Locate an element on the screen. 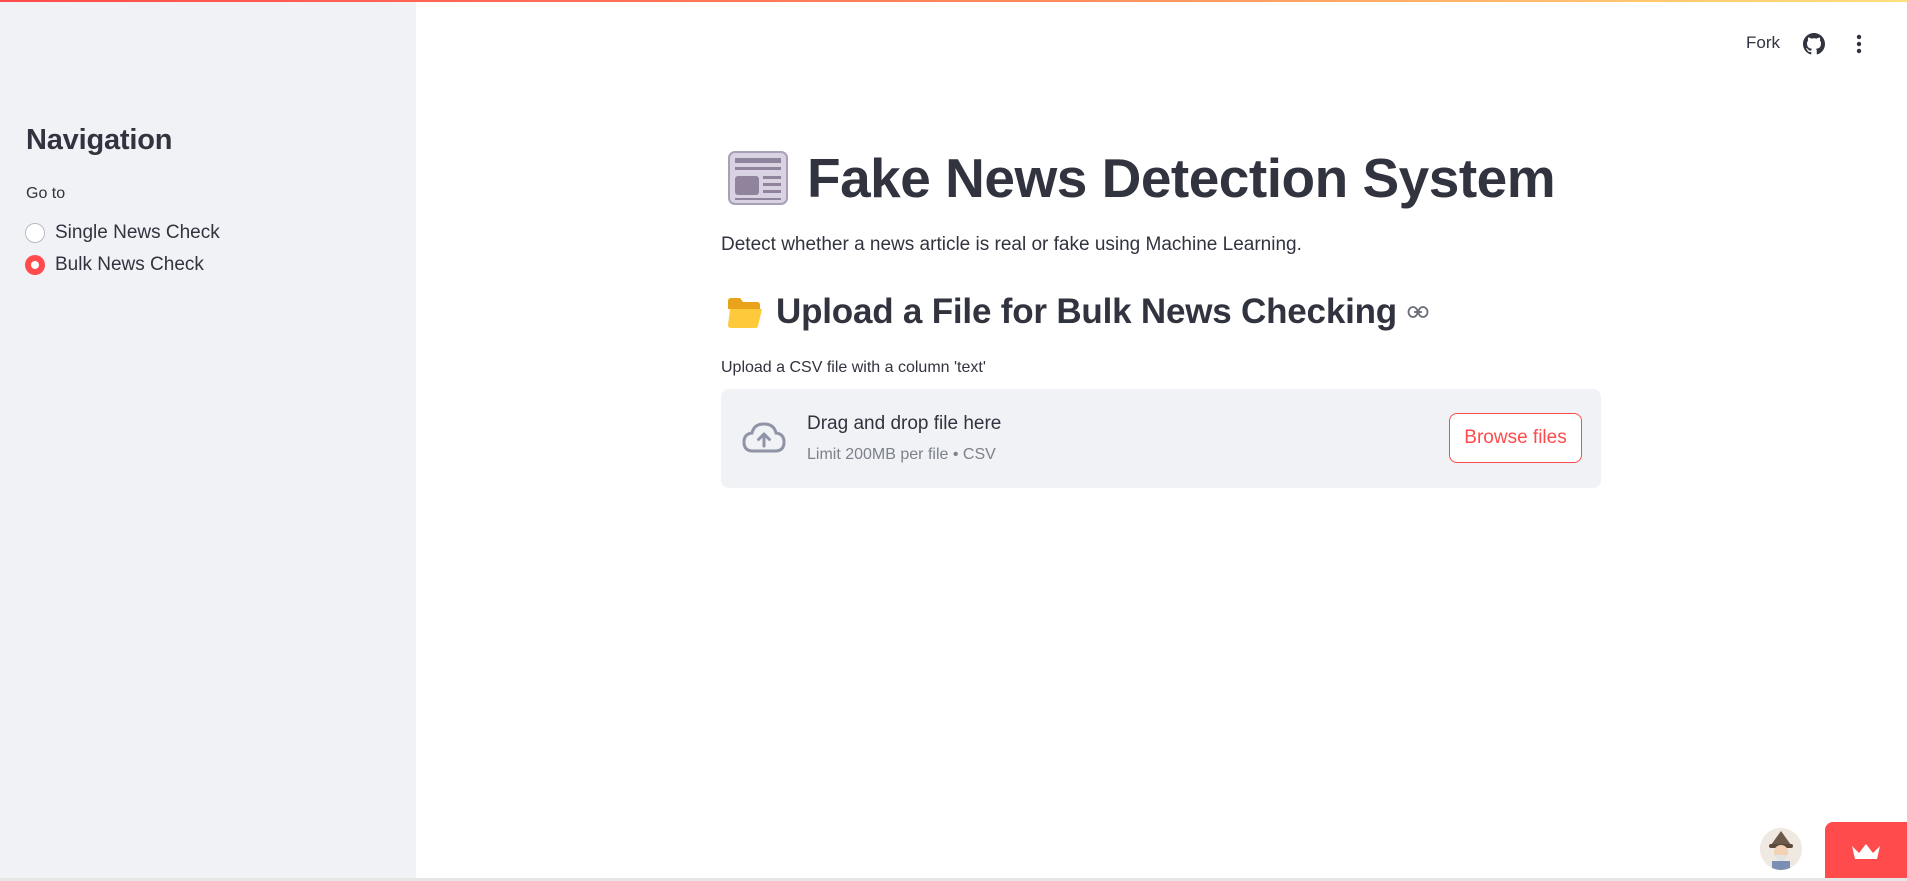  page-title: Fake News Detection System is located at coordinates (1181, 178).